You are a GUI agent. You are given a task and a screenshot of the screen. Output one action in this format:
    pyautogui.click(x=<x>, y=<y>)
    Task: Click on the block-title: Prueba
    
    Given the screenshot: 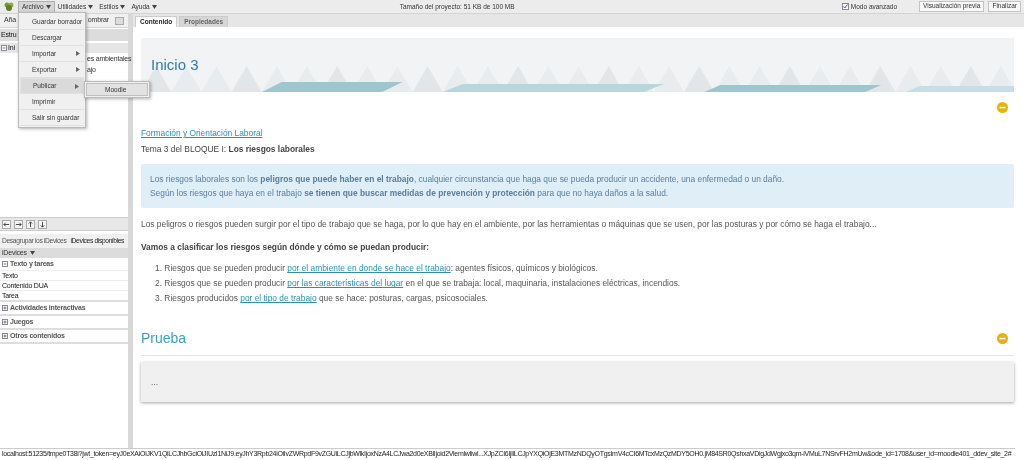 What is the action you would take?
    pyautogui.click(x=164, y=339)
    